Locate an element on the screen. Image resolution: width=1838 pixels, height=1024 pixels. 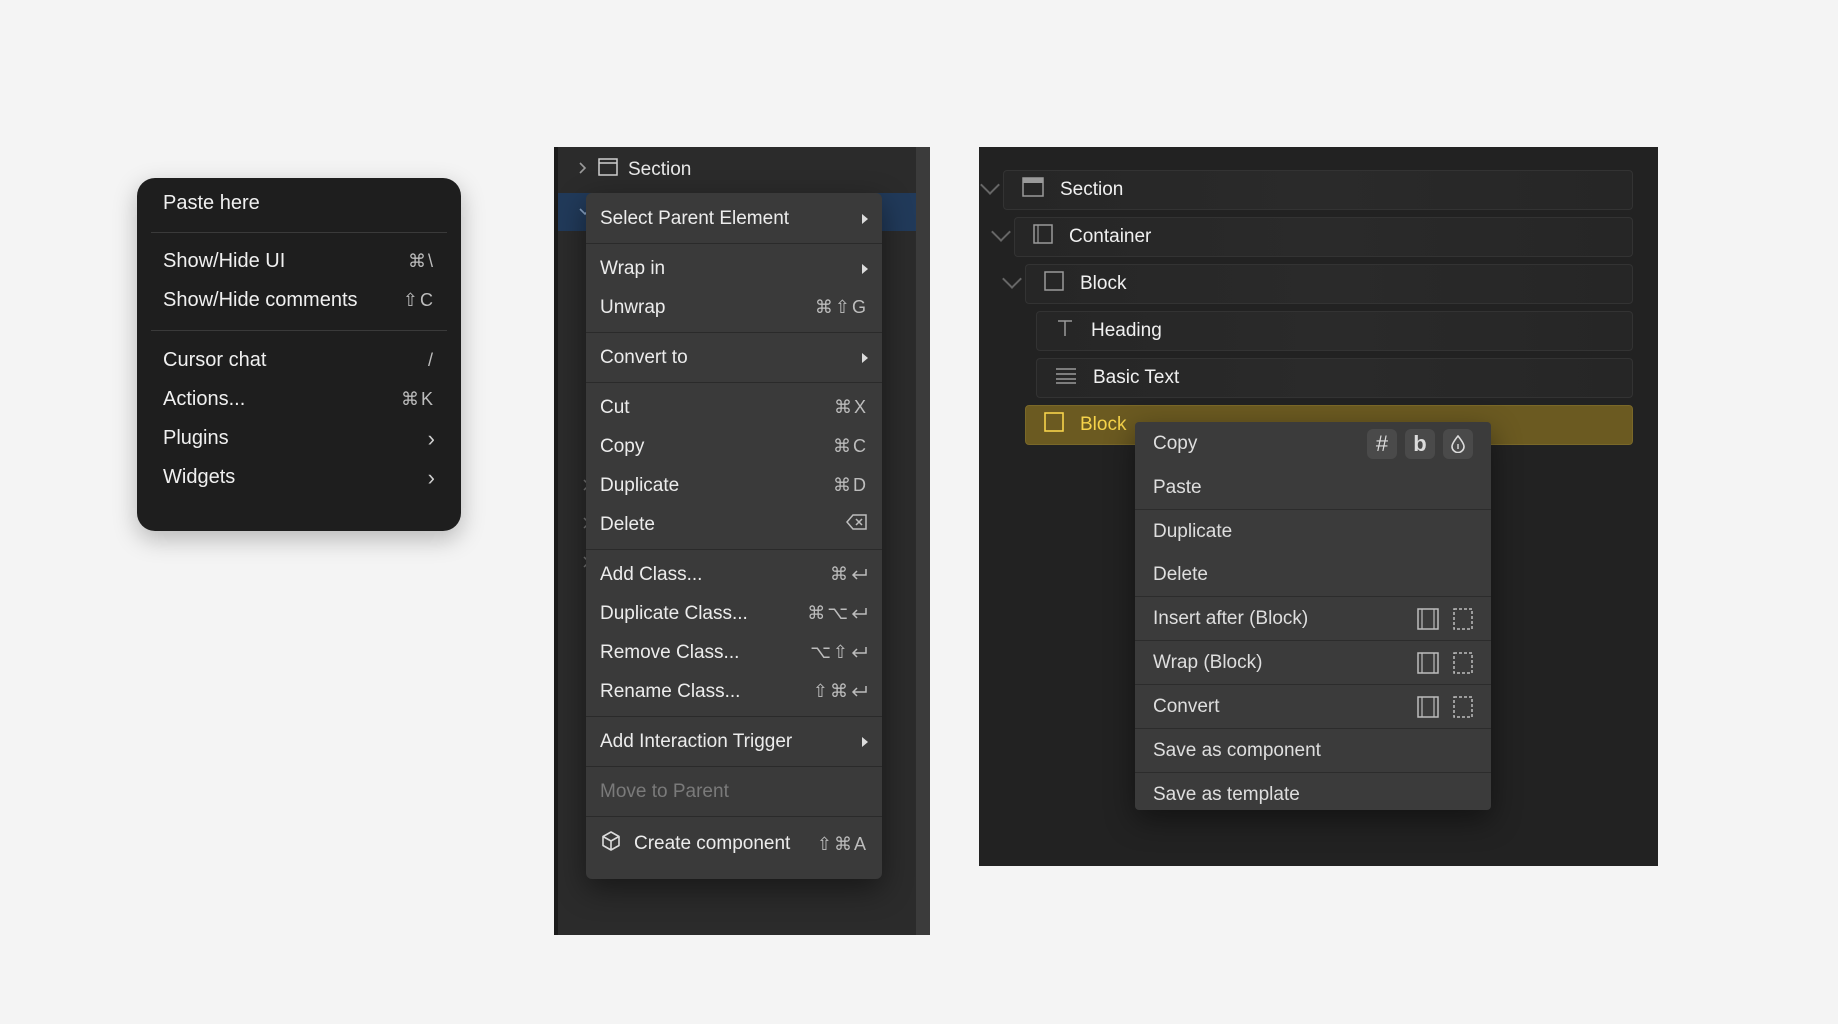
shortcut-cmd-opt-return: ⌘⌥ is located at coordinates (837, 613).